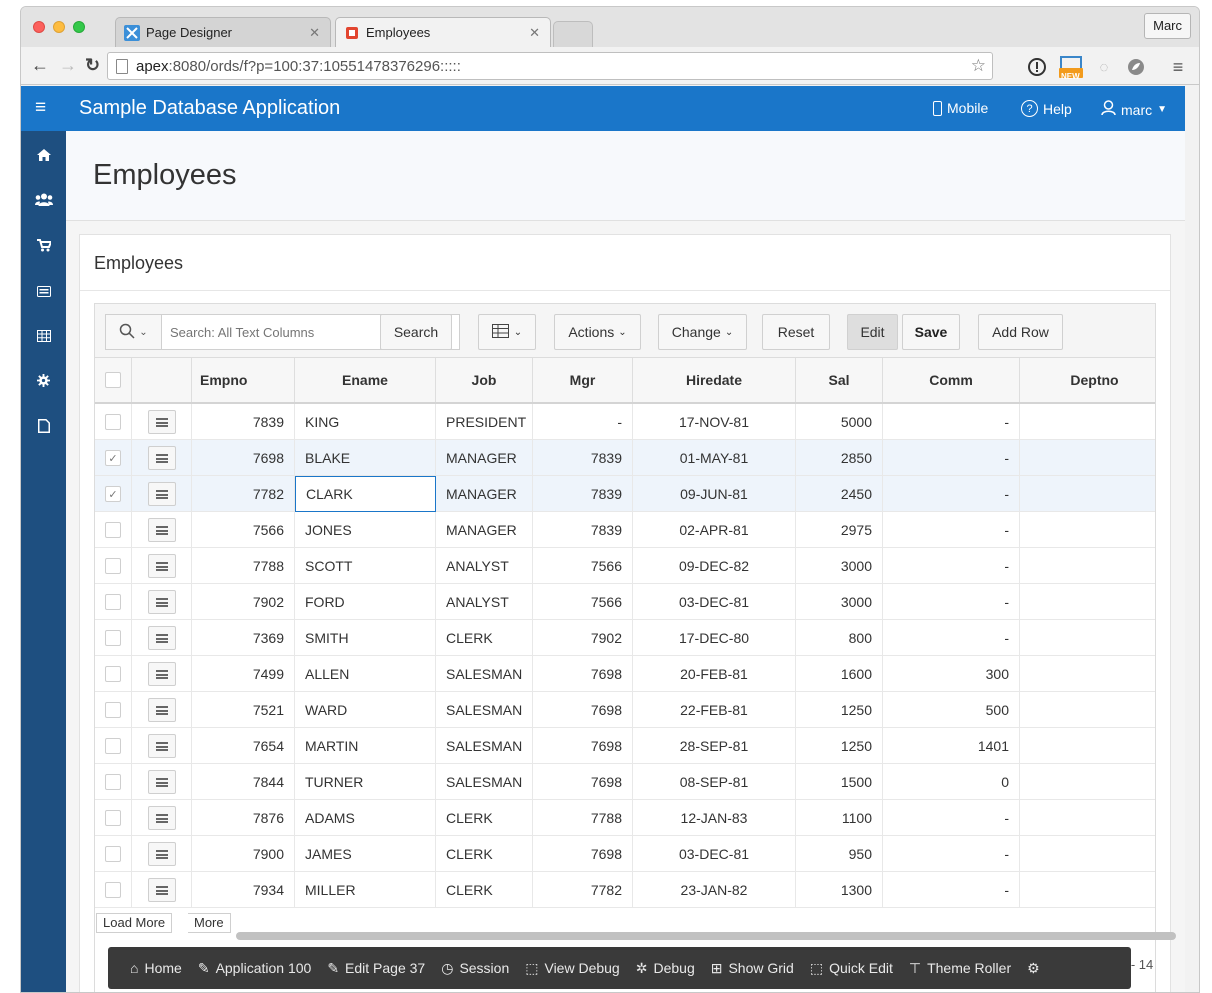 The width and height of the screenshot is (1212, 993). What do you see at coordinates (134, 332) in the screenshot?
I see `search-column-menu: ⌄` at bounding box center [134, 332].